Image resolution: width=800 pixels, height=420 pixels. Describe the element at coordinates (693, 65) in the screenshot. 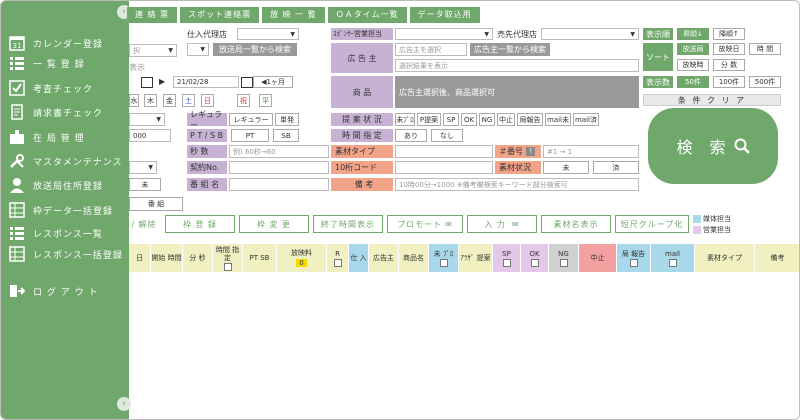

I see `sort-broadcast-time: 放映時` at that location.